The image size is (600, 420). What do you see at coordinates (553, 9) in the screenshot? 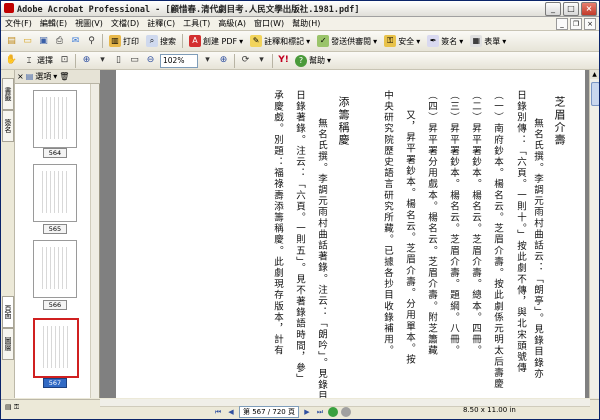
I see `minimize-button: _` at bounding box center [553, 9].